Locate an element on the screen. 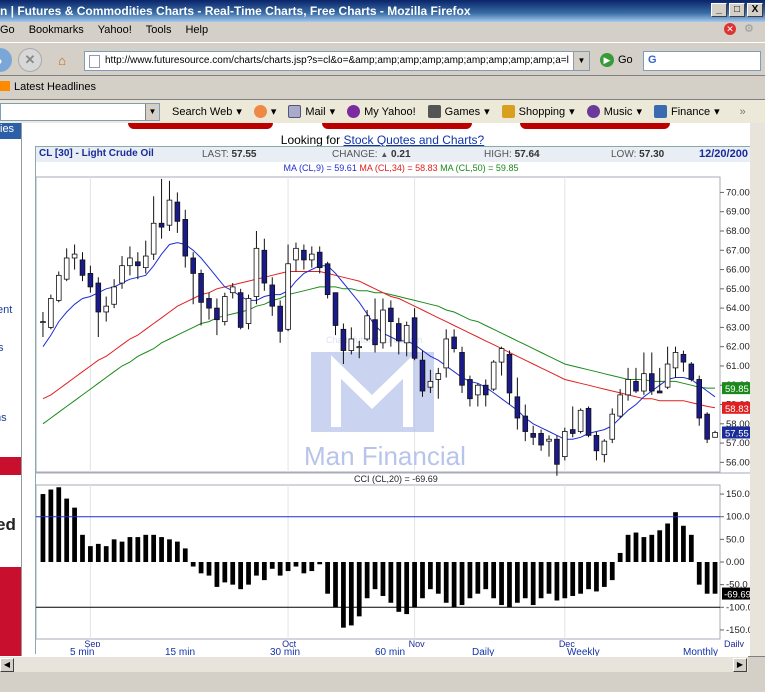  stop-loading-icon: ✕ is located at coordinates (730, 29).